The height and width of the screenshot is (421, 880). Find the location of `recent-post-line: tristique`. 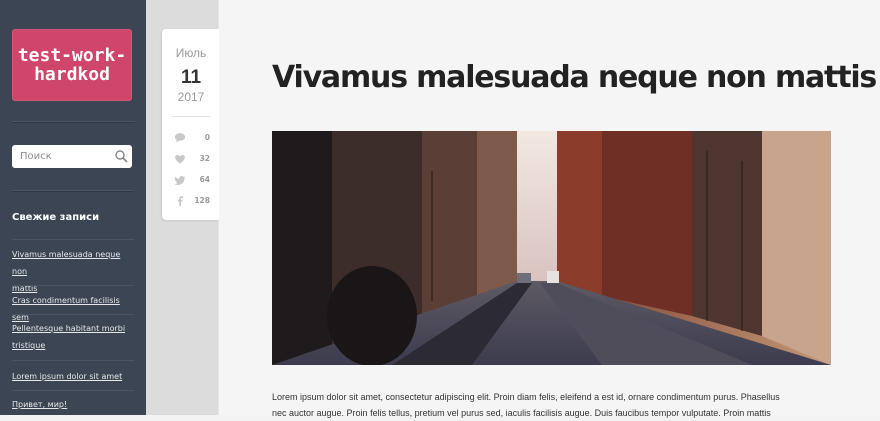

recent-post-line: tristique is located at coordinates (29, 345).